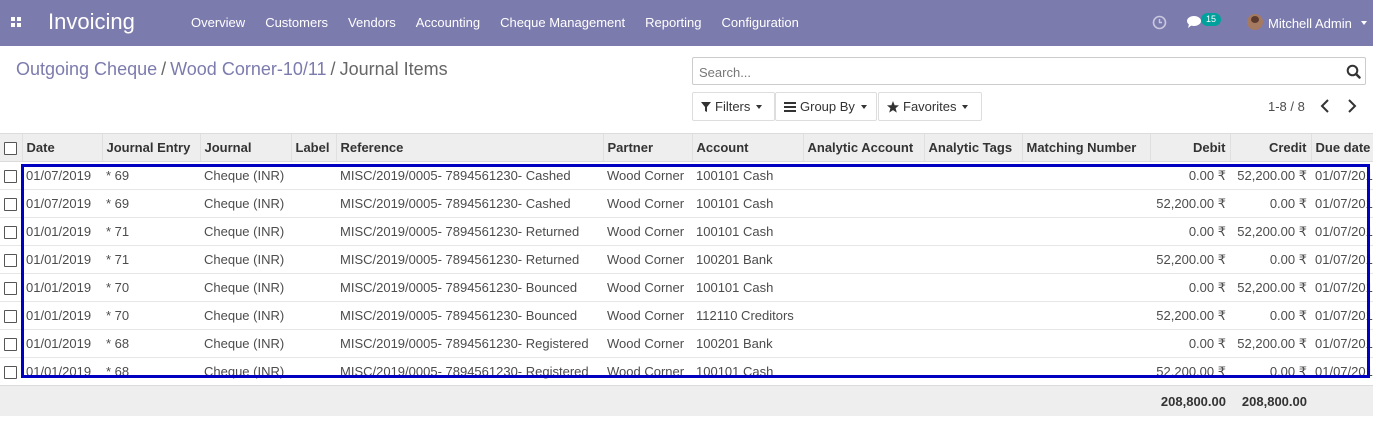 The image size is (1373, 429). Describe the element at coordinates (747, 147) in the screenshot. I see `column-header-account: Account` at that location.